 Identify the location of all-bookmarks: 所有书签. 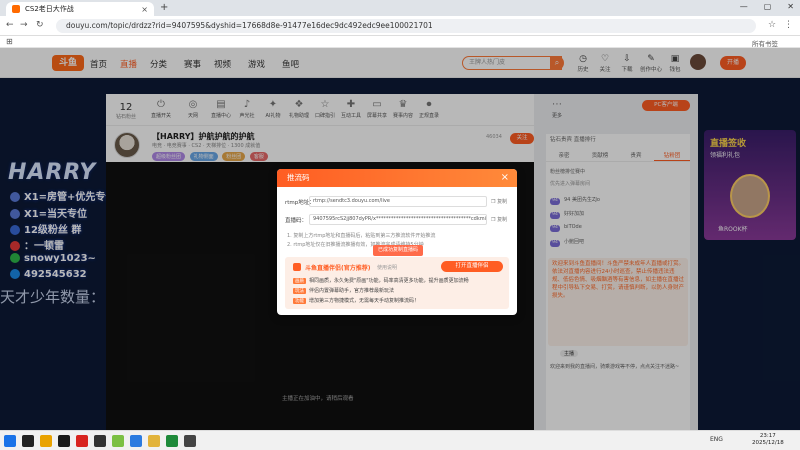
(765, 43).